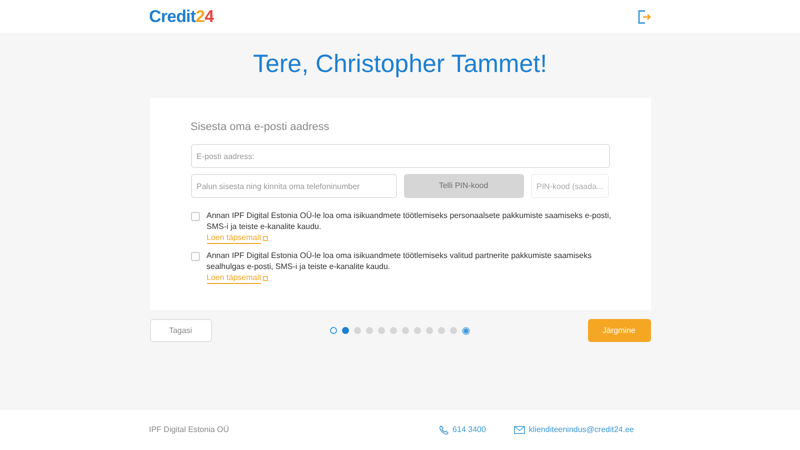 This screenshot has height=450, width=800. Describe the element at coordinates (619, 330) in the screenshot. I see `next-button: Järgmine` at that location.